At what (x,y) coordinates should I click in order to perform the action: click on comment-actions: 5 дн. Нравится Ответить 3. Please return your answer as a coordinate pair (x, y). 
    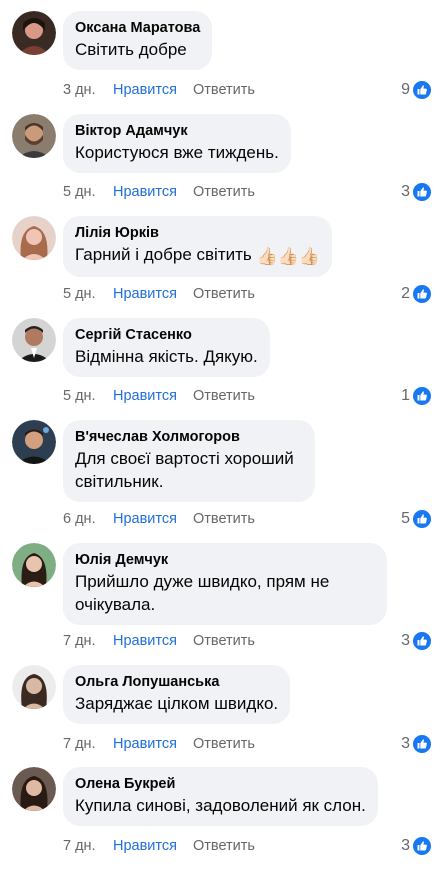
    Looking at the image, I should click on (247, 192).